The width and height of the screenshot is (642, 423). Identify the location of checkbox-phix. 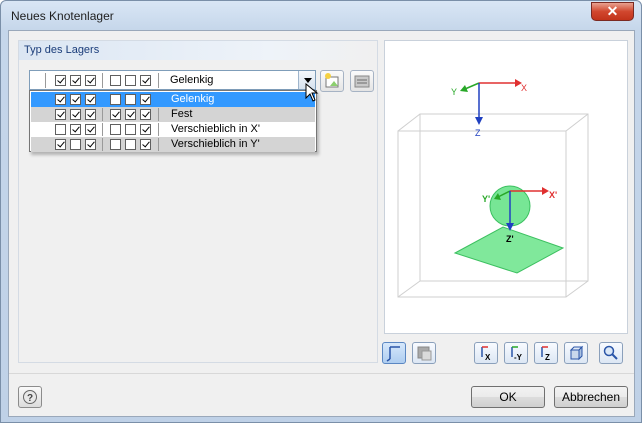
(115, 80).